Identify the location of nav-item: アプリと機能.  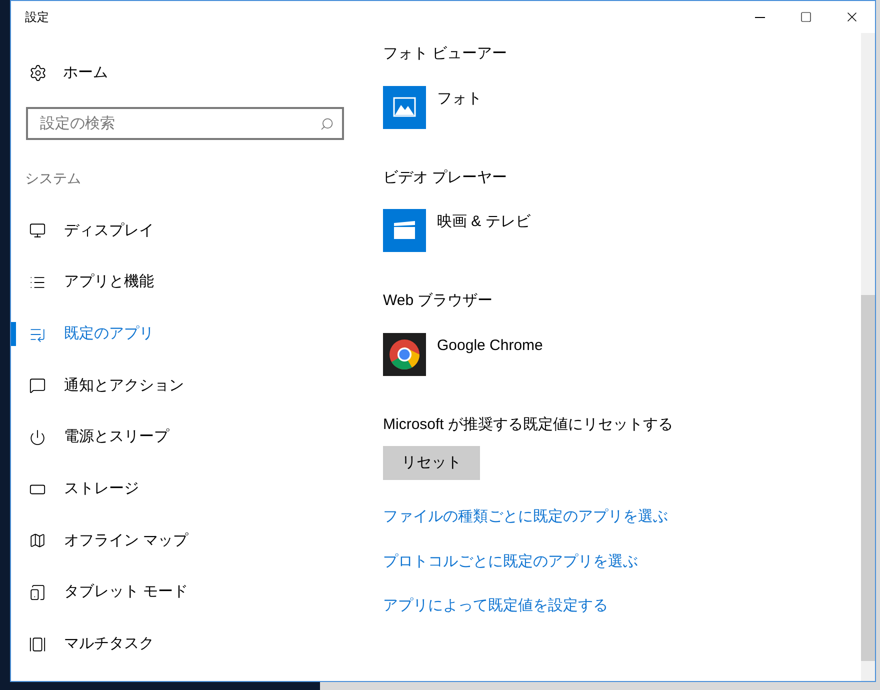
(186, 282).